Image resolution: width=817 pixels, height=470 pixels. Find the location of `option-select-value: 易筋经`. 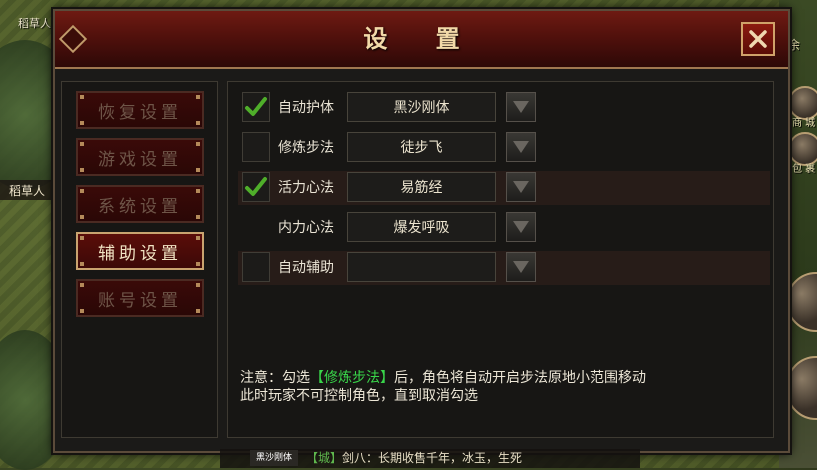

option-select-value: 易筋经 is located at coordinates (421, 187).